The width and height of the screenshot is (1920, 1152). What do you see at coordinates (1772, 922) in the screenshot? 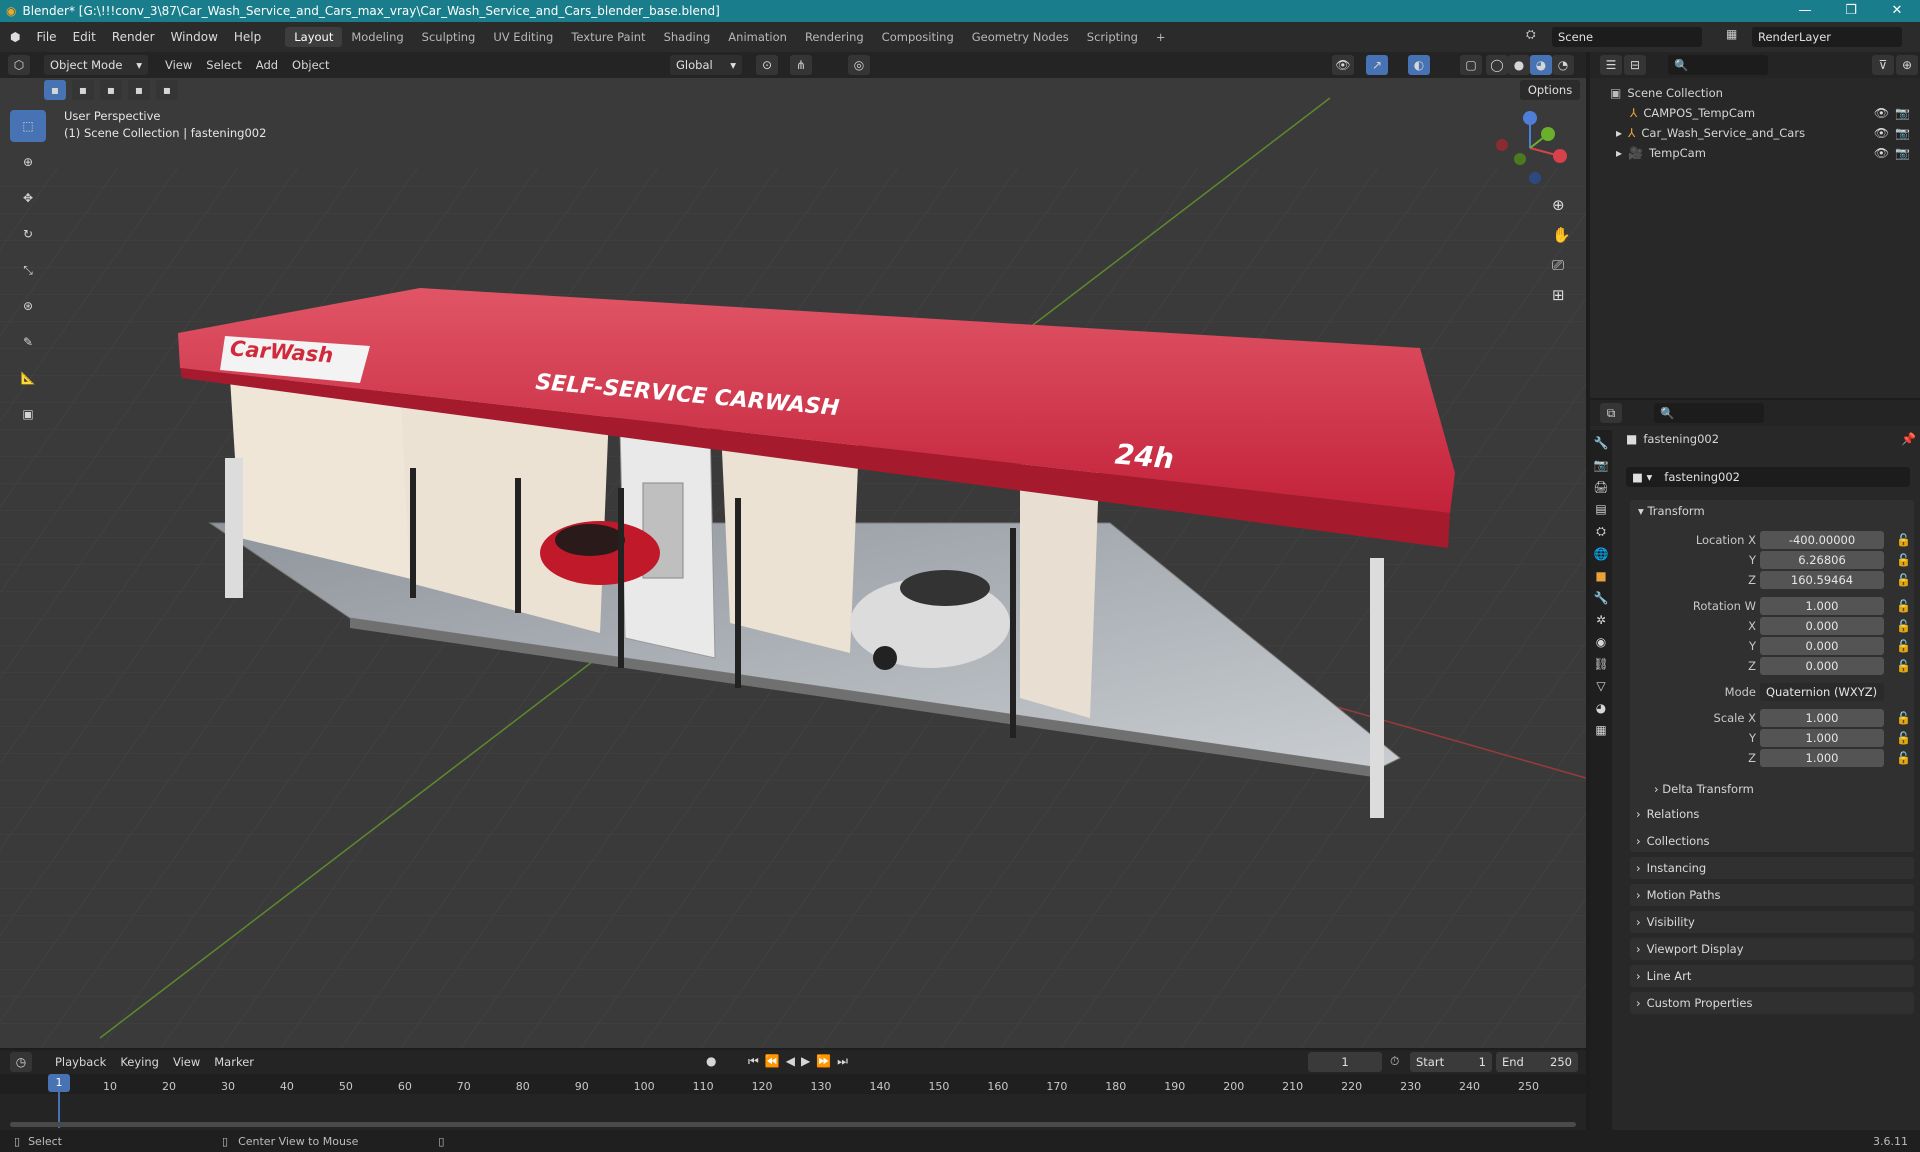
I see `panel-visibility: › Visibility` at bounding box center [1772, 922].